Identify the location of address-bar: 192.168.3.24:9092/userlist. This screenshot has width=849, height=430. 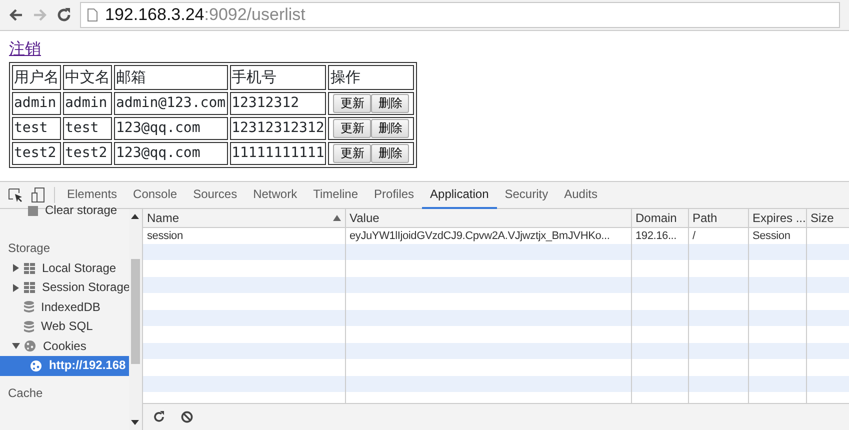
(460, 15).